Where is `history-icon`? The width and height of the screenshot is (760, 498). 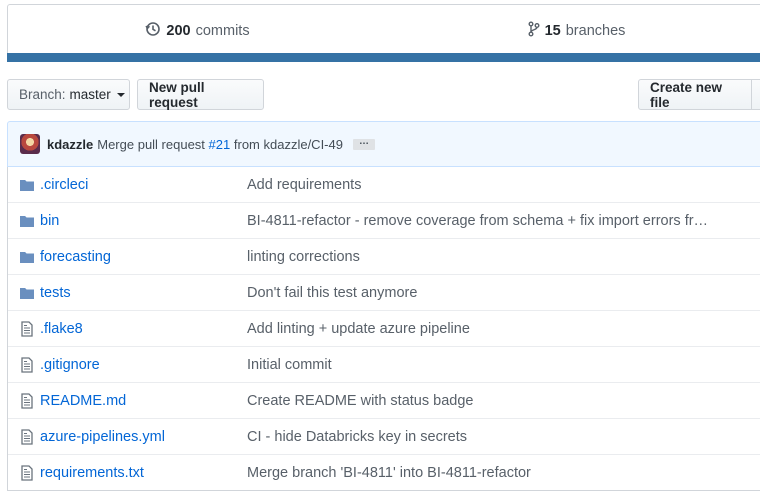
history-icon is located at coordinates (153, 31).